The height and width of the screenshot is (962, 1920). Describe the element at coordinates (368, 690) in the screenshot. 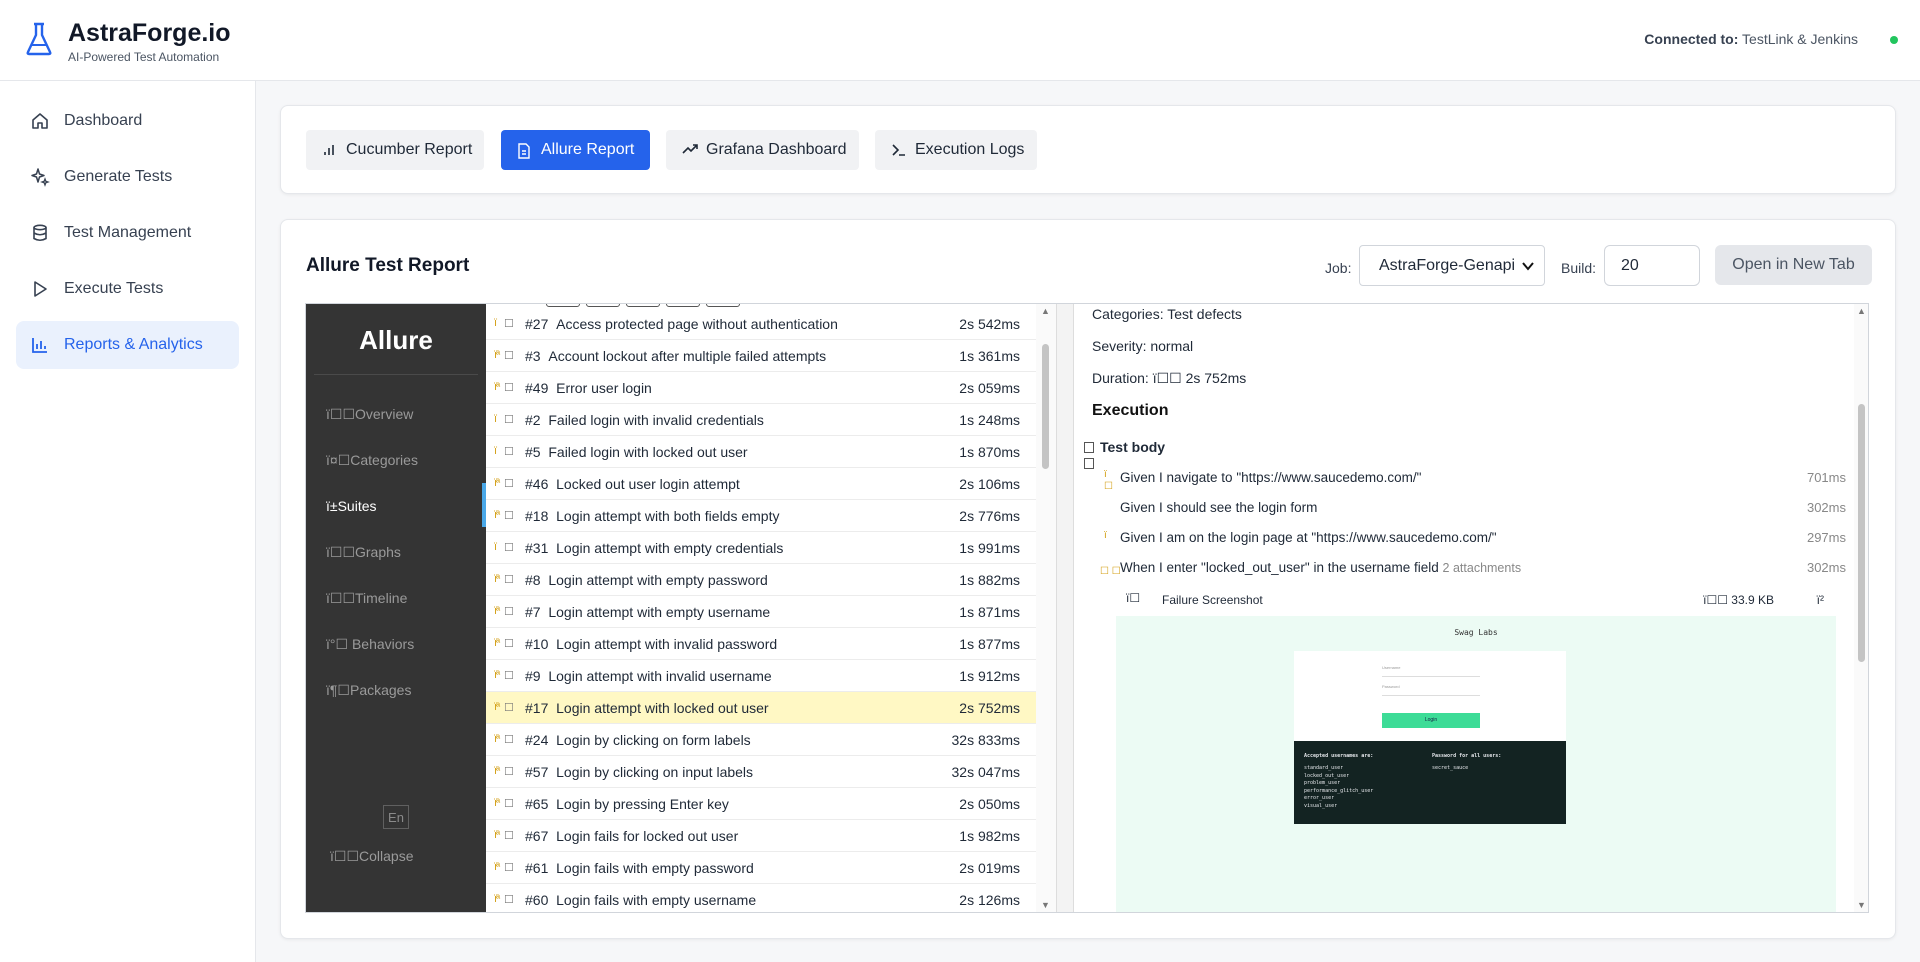

I see `allure-nav-packages: ï¶☐Packages` at that location.